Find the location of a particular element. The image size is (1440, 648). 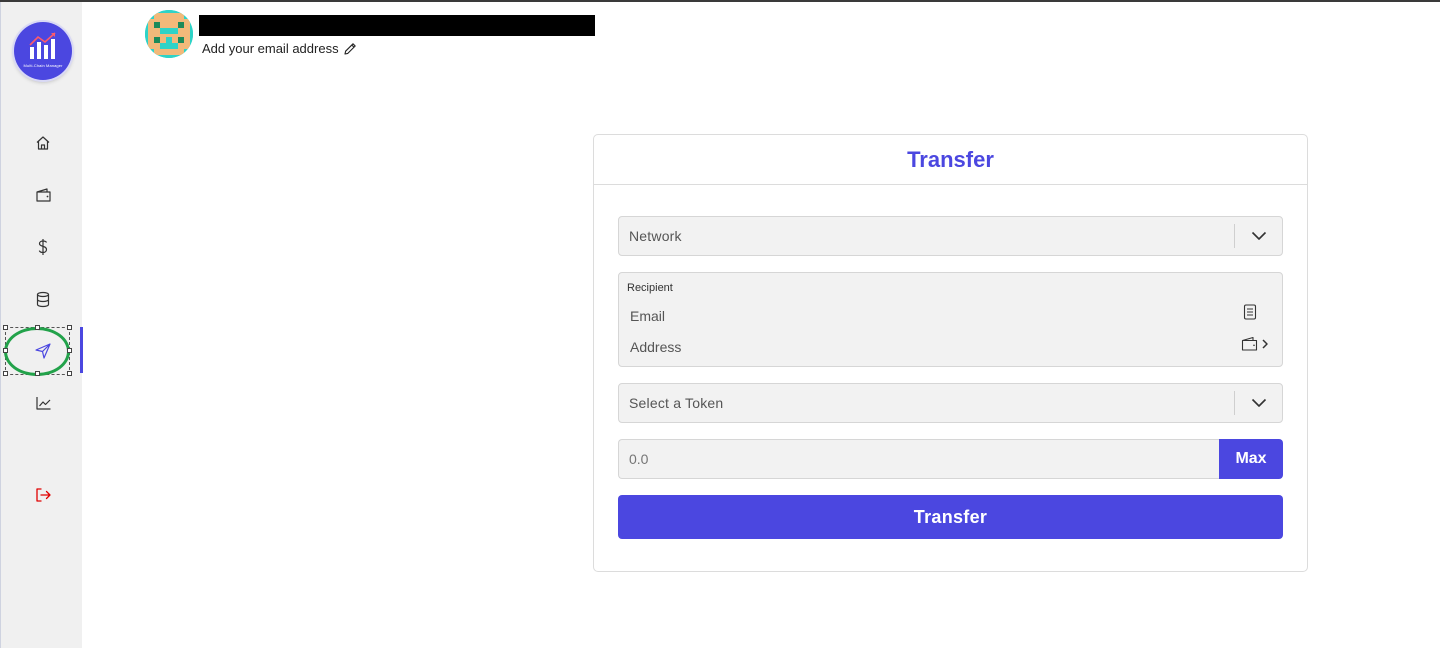

avatar is located at coordinates (169, 34).